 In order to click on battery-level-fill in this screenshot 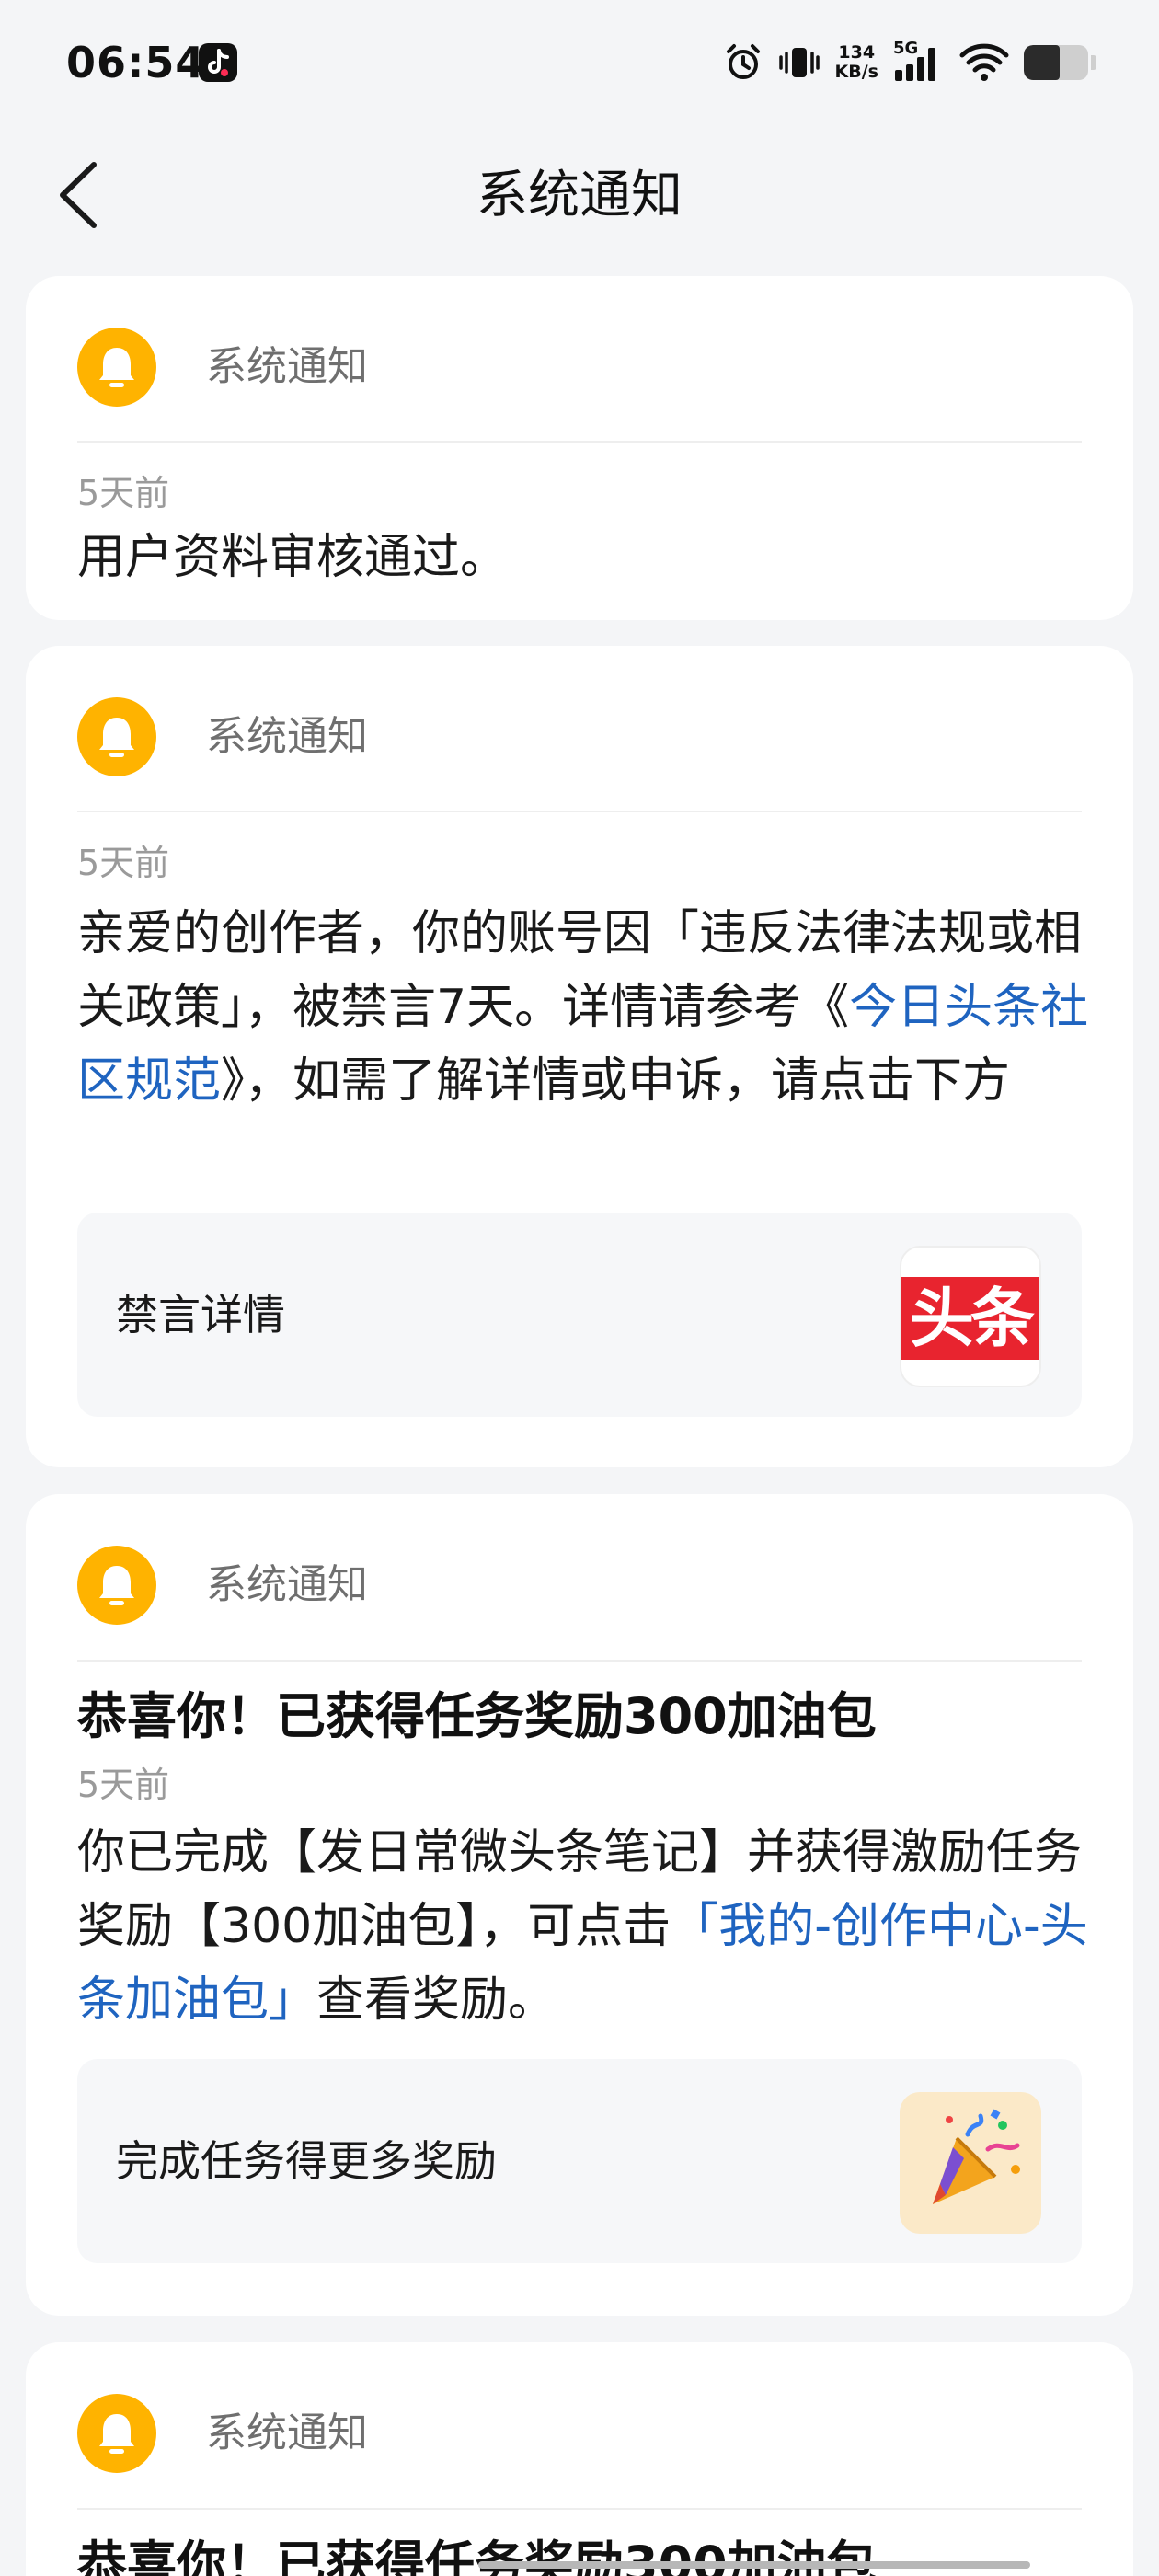, I will do `click(1042, 62)`.